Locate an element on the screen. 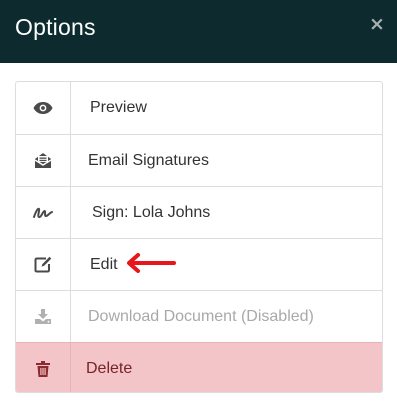 The image size is (397, 408). option-label: Delete is located at coordinates (109, 368).